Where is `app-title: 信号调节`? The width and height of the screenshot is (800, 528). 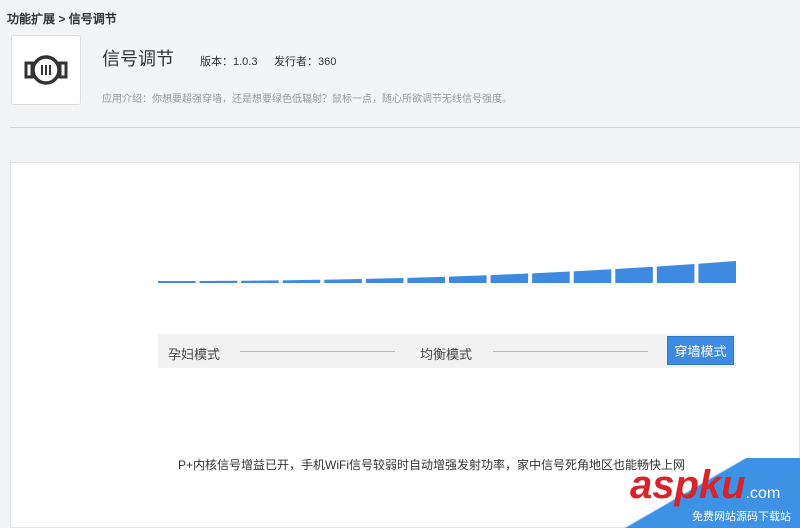
app-title: 信号调节 is located at coordinates (138, 59).